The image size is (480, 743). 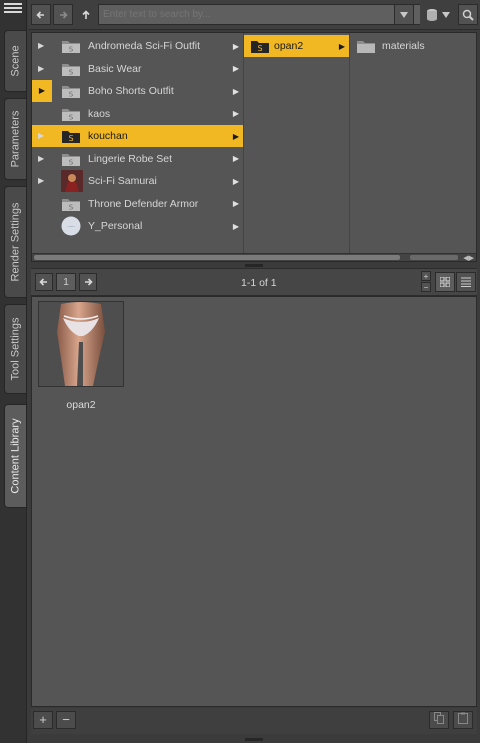 I want to click on folder-item: ▶ S Andromeda Sci-Fi Outfit ▶, so click(x=137, y=46).